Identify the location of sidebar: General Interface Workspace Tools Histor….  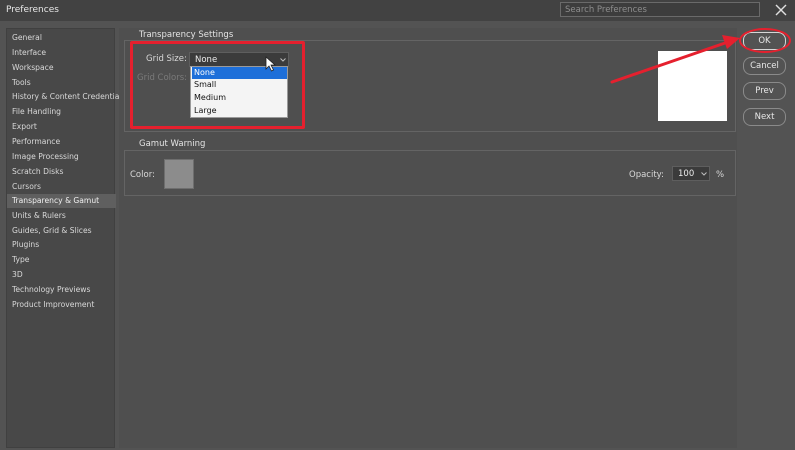
(65, 238).